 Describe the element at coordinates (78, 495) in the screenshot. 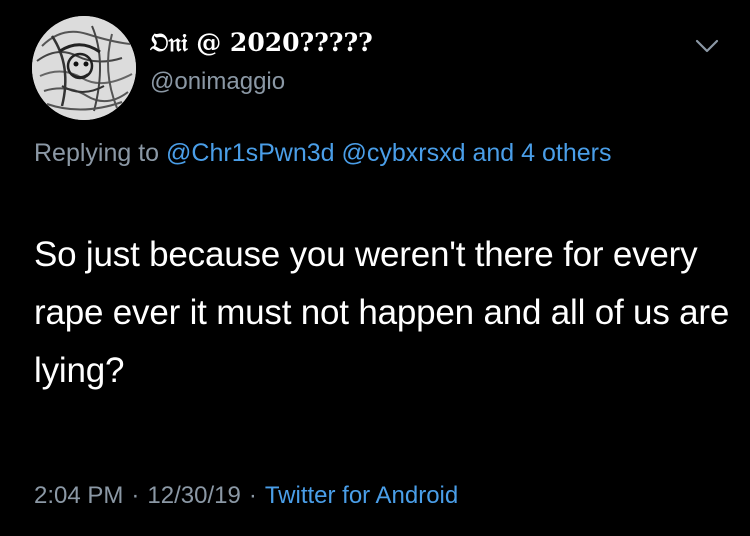

I see `tweet-time: 2:04 PM` at that location.